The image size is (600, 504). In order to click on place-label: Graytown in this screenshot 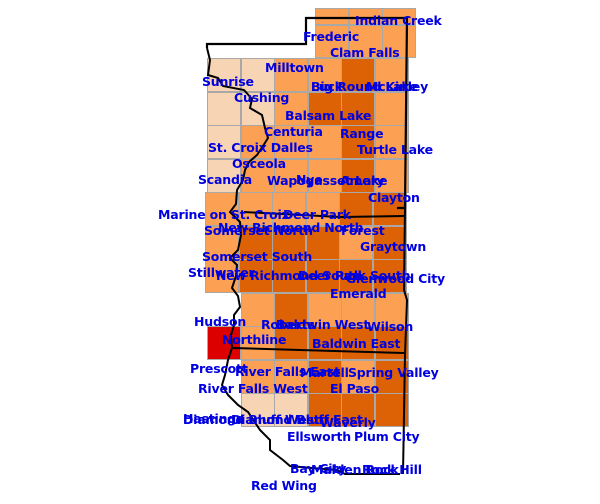, I will do `click(393, 246)`.